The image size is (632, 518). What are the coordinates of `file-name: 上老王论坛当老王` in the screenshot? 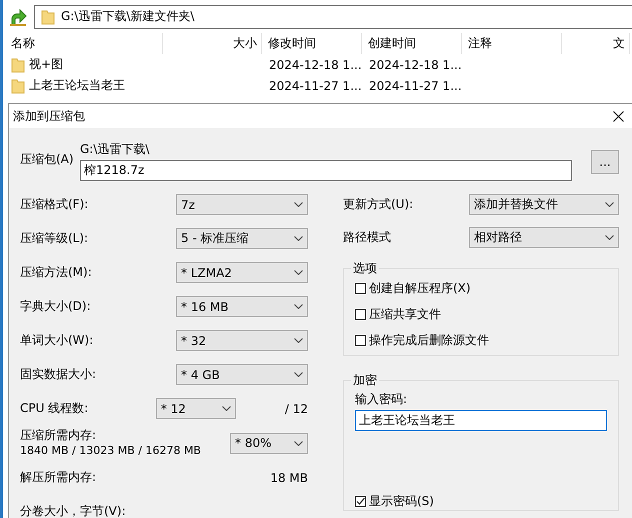 It's located at (77, 85).